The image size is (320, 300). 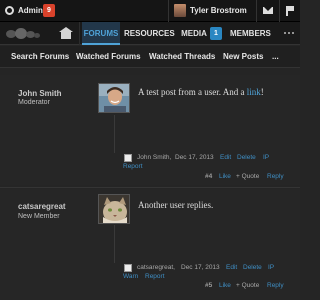 What do you see at coordinates (40, 93) in the screenshot?
I see `post-username: John Smith` at bounding box center [40, 93].